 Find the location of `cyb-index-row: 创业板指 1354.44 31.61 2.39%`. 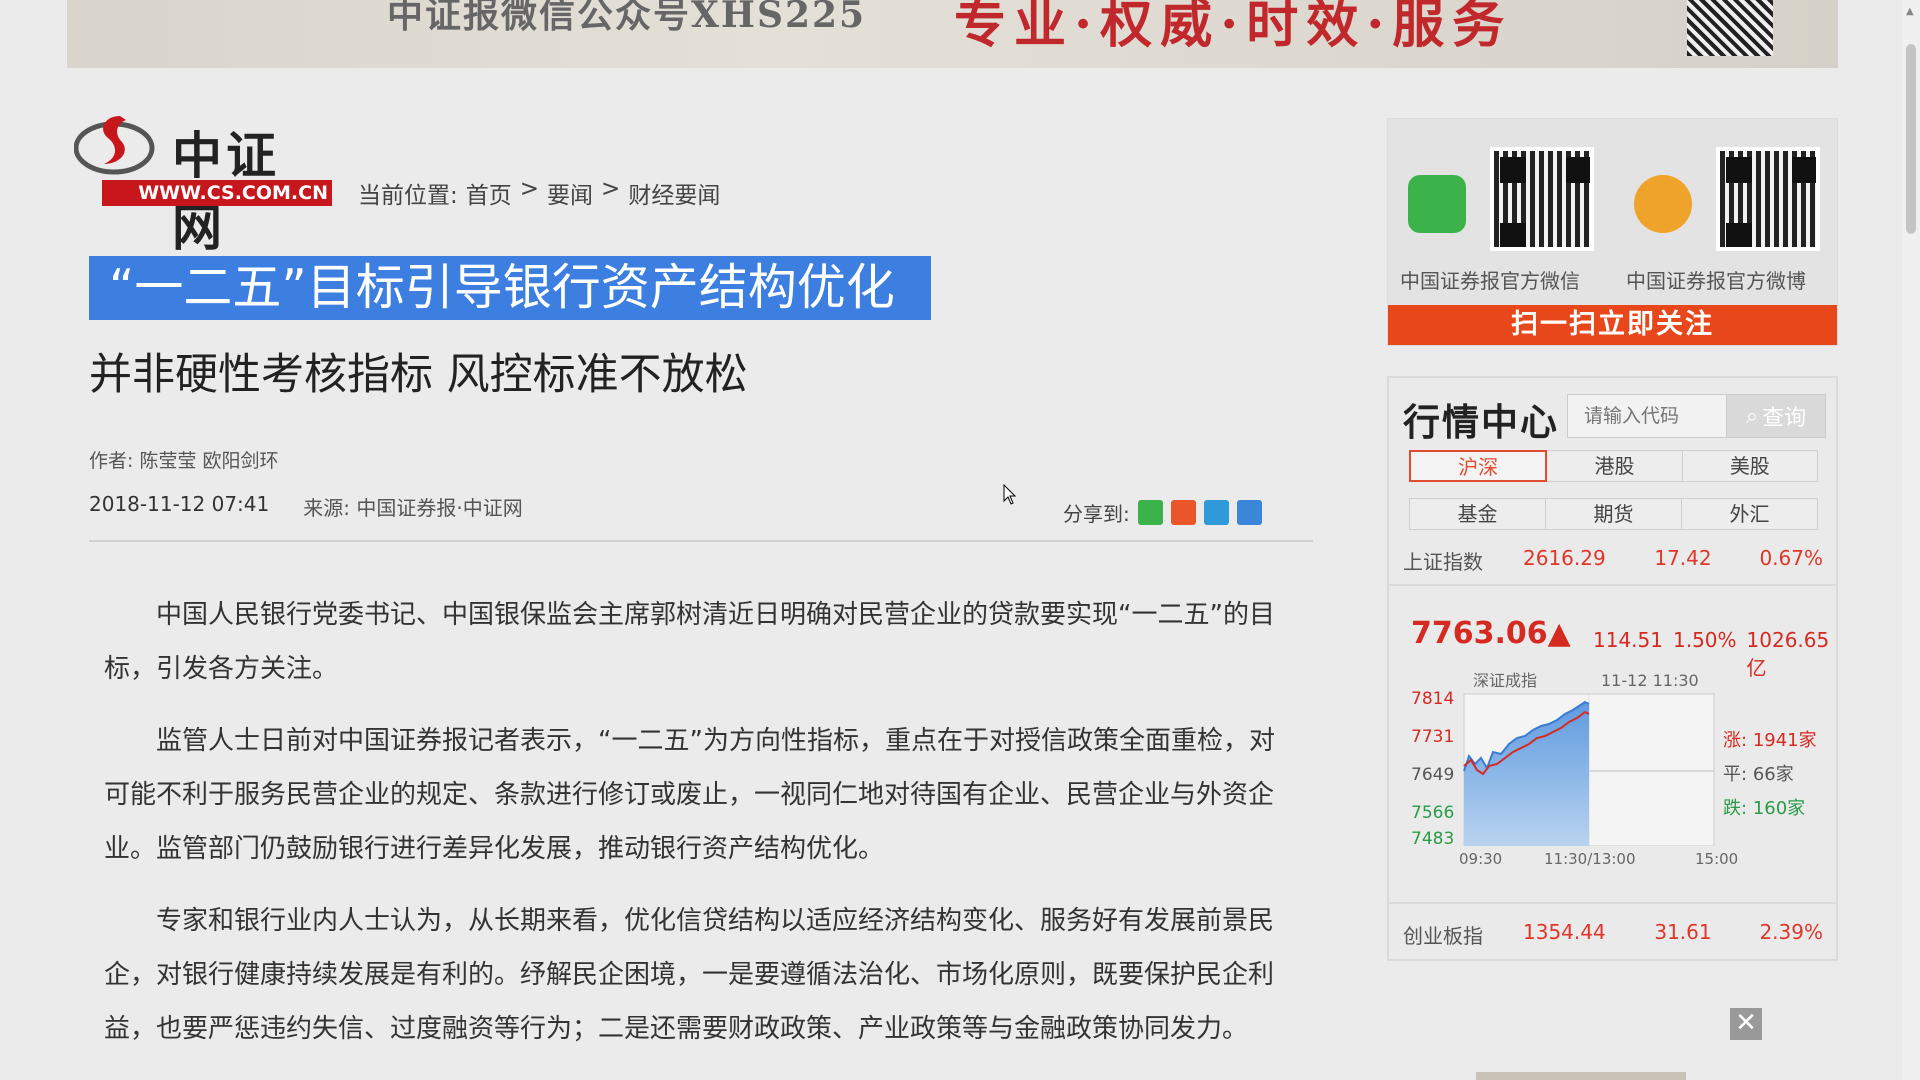

cyb-index-row: 创业板指 1354.44 31.61 2.39% is located at coordinates (1613, 934).